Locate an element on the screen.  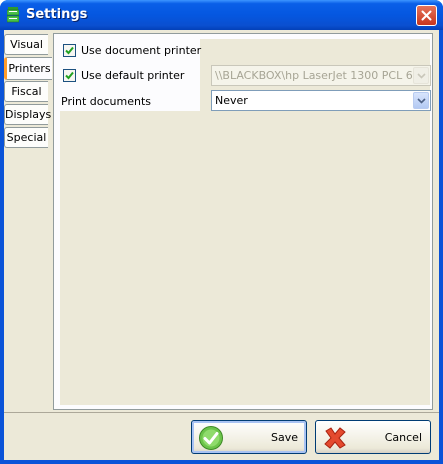
print-documents-dropdown is located at coordinates (421, 100).